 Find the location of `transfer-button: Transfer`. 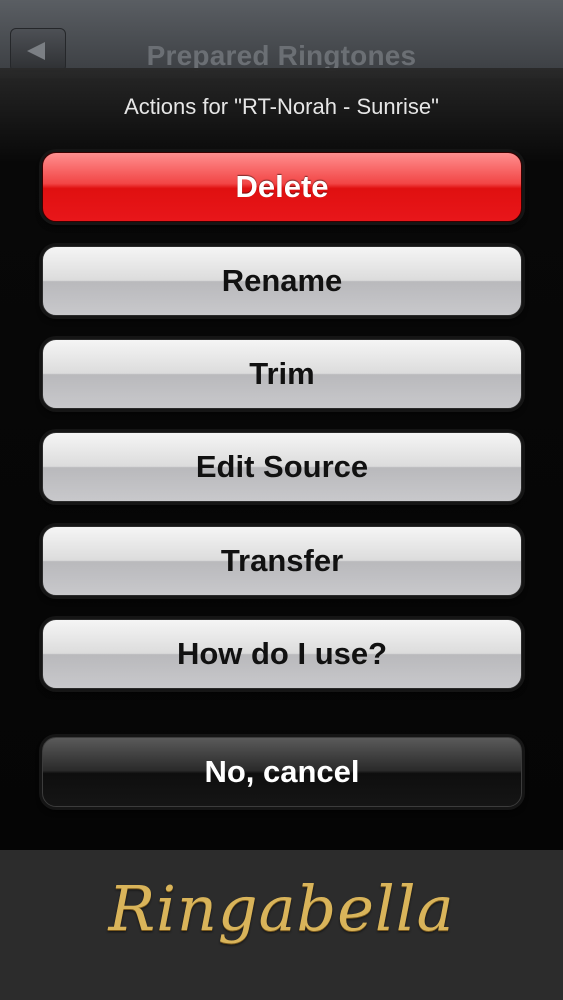

transfer-button: Transfer is located at coordinates (282, 561).